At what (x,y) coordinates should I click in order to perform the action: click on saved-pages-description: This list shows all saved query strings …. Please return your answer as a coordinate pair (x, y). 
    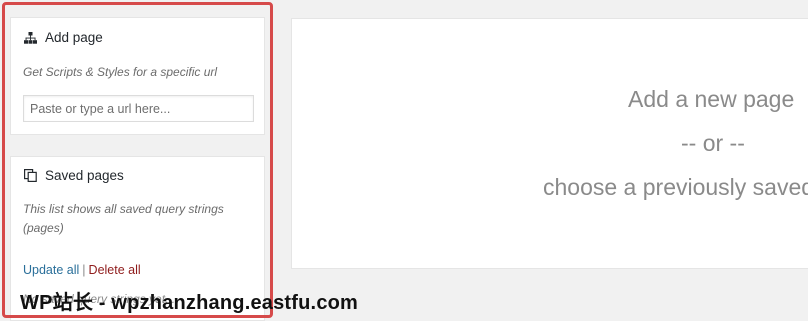
    Looking at the image, I should click on (123, 218).